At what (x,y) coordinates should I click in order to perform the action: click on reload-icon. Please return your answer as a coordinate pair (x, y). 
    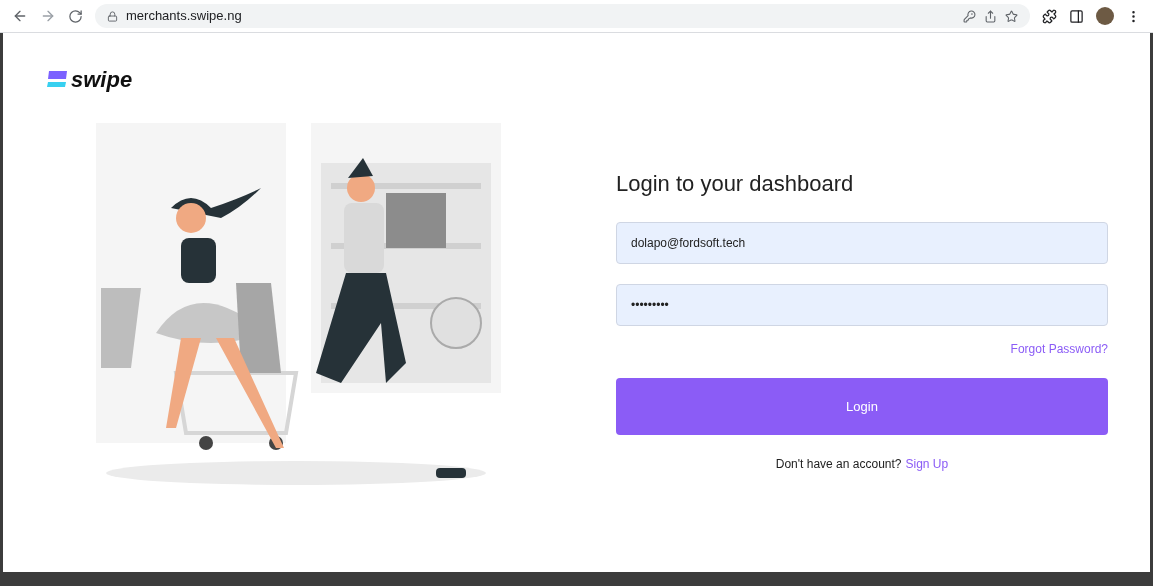
    Looking at the image, I should click on (75, 16).